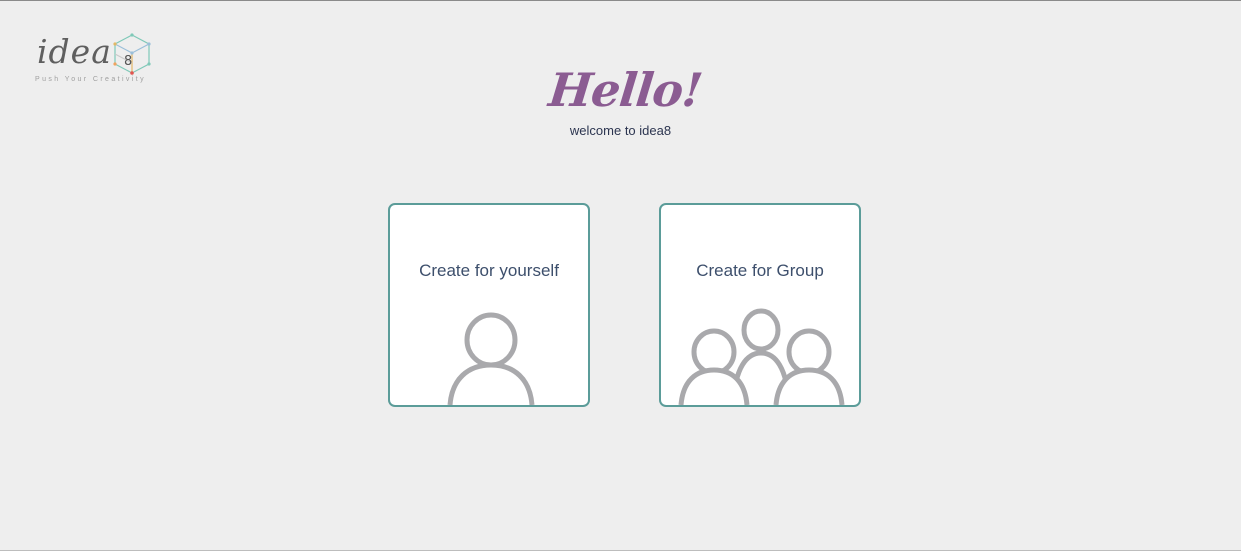 This screenshot has width=1241, height=551. I want to click on card-label: Create for yourself, so click(489, 270).